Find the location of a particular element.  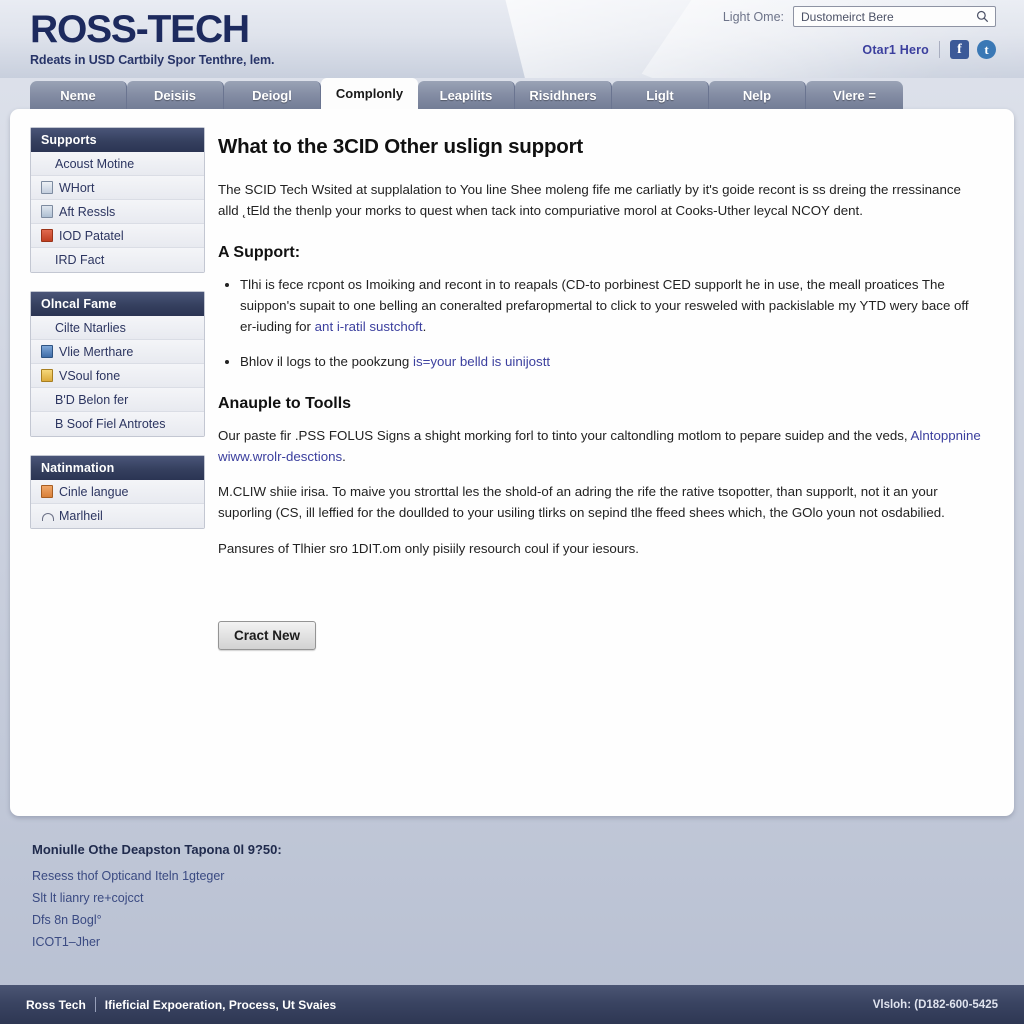

sidebar-item-label: BʹD Belon fer is located at coordinates (92, 399).